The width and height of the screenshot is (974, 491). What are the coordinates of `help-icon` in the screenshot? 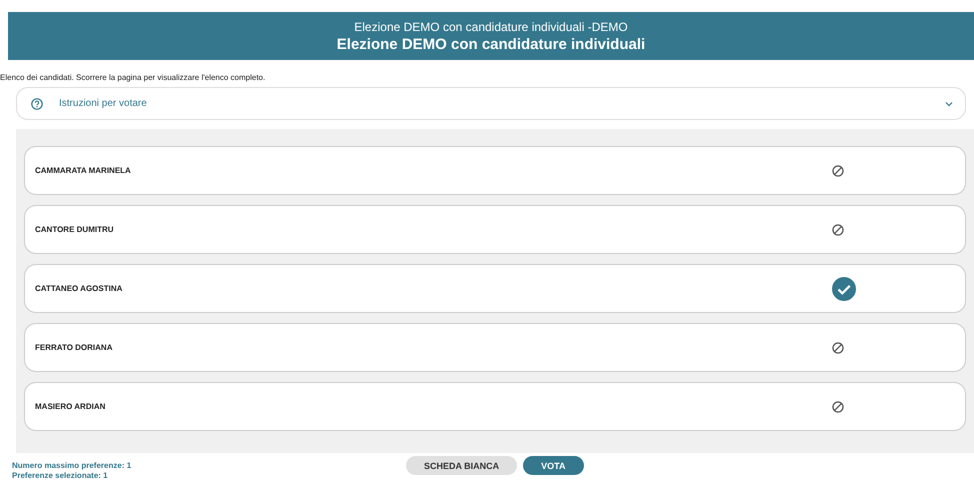 It's located at (37, 104).